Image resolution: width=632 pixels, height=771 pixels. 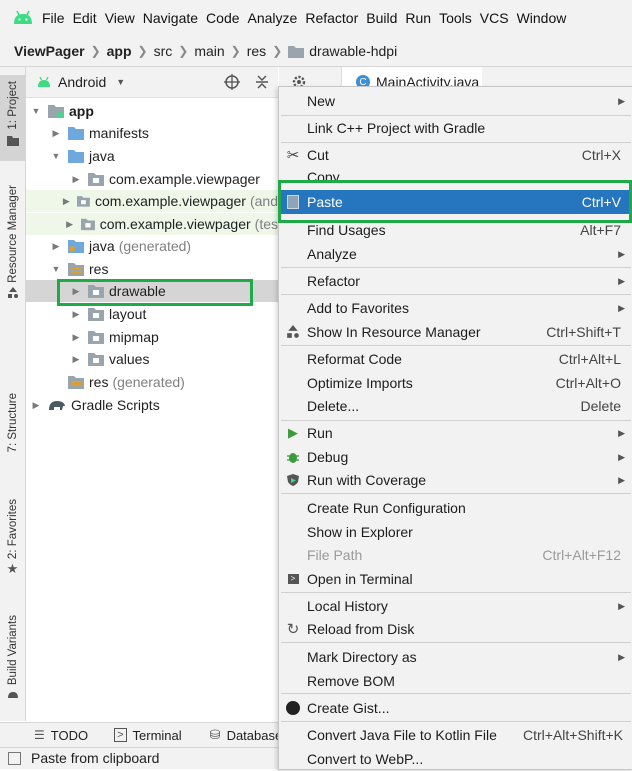 What do you see at coordinates (119, 51) in the screenshot?
I see `breadcrumb-app: app` at bounding box center [119, 51].